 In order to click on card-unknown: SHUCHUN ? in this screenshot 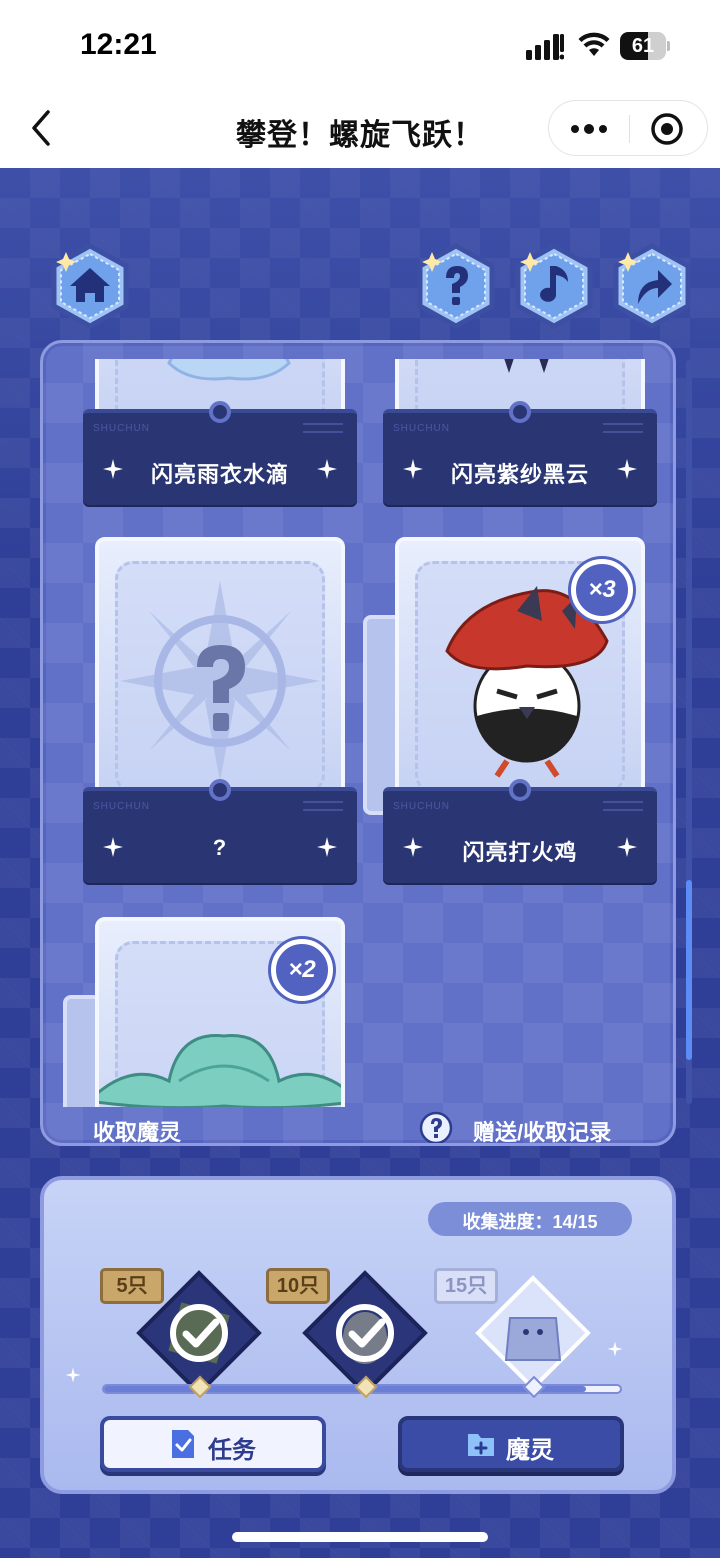, I will do `click(220, 712)`.